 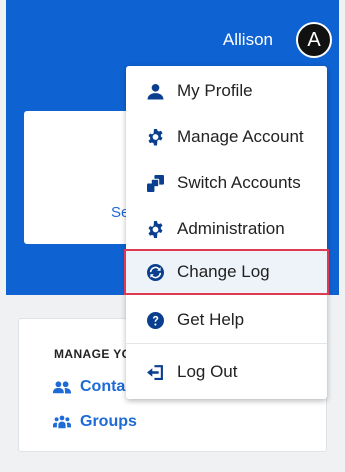 I want to click on menu-item-manage-account: Manage Account, so click(x=226, y=137).